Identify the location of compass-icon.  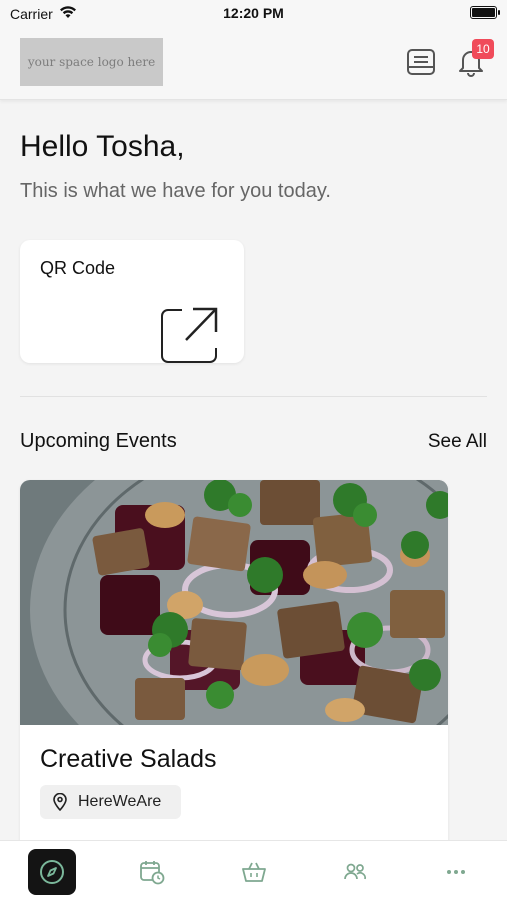
(52, 872).